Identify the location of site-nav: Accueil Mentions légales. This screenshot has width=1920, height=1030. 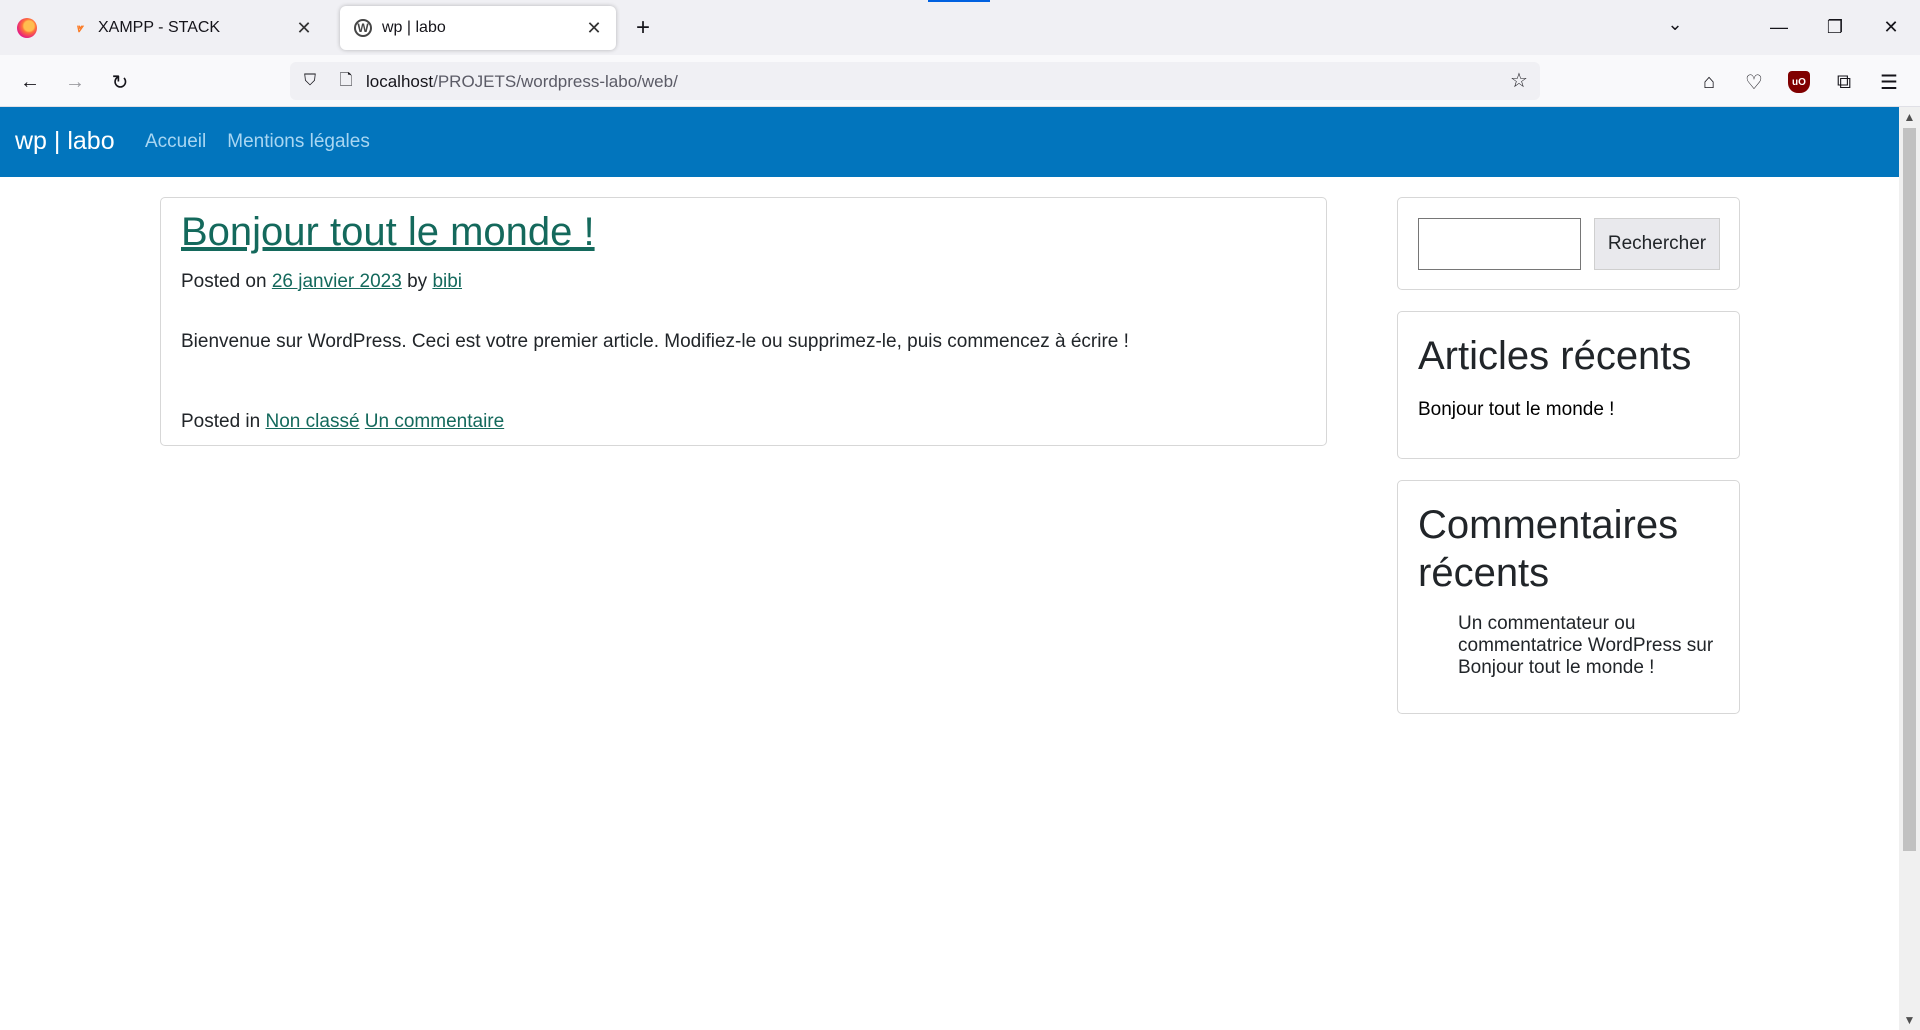
(257, 142).